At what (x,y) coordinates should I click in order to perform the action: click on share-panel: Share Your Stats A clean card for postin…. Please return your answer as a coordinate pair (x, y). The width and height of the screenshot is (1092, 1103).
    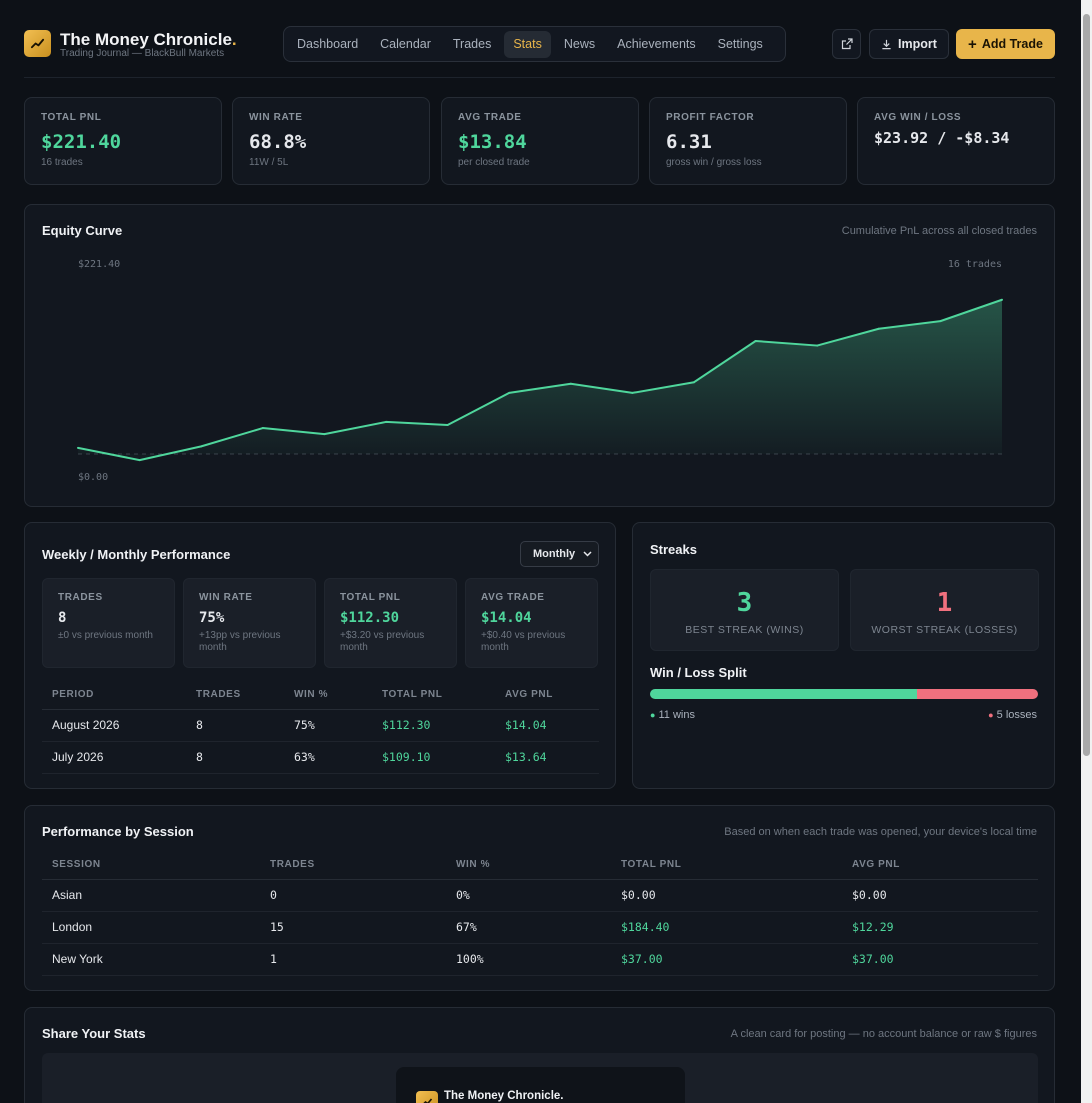
    Looking at the image, I should click on (539, 1055).